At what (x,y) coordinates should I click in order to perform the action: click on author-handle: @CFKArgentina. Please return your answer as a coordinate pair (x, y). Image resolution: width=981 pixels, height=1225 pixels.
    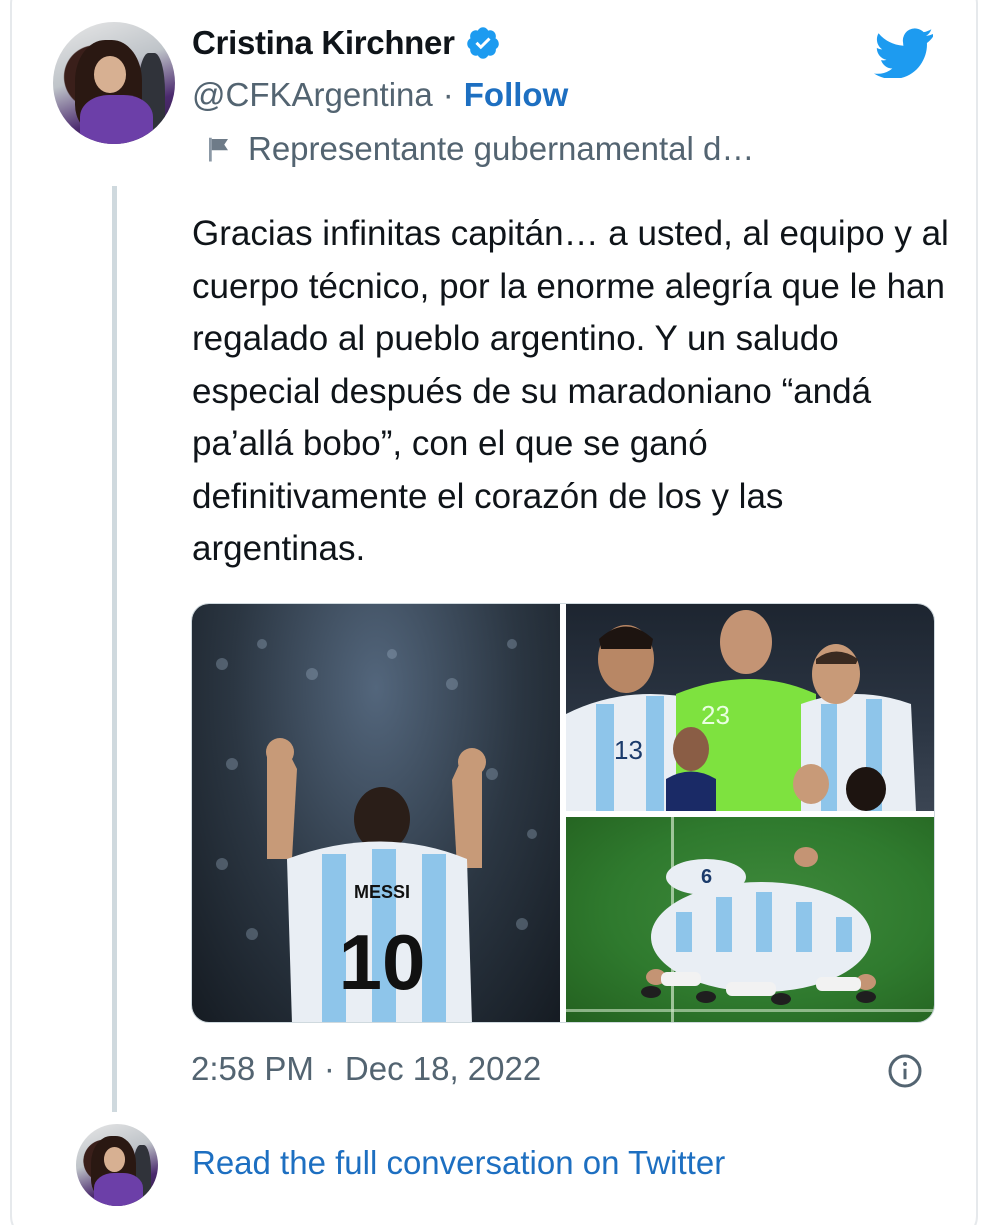
    Looking at the image, I should click on (312, 95).